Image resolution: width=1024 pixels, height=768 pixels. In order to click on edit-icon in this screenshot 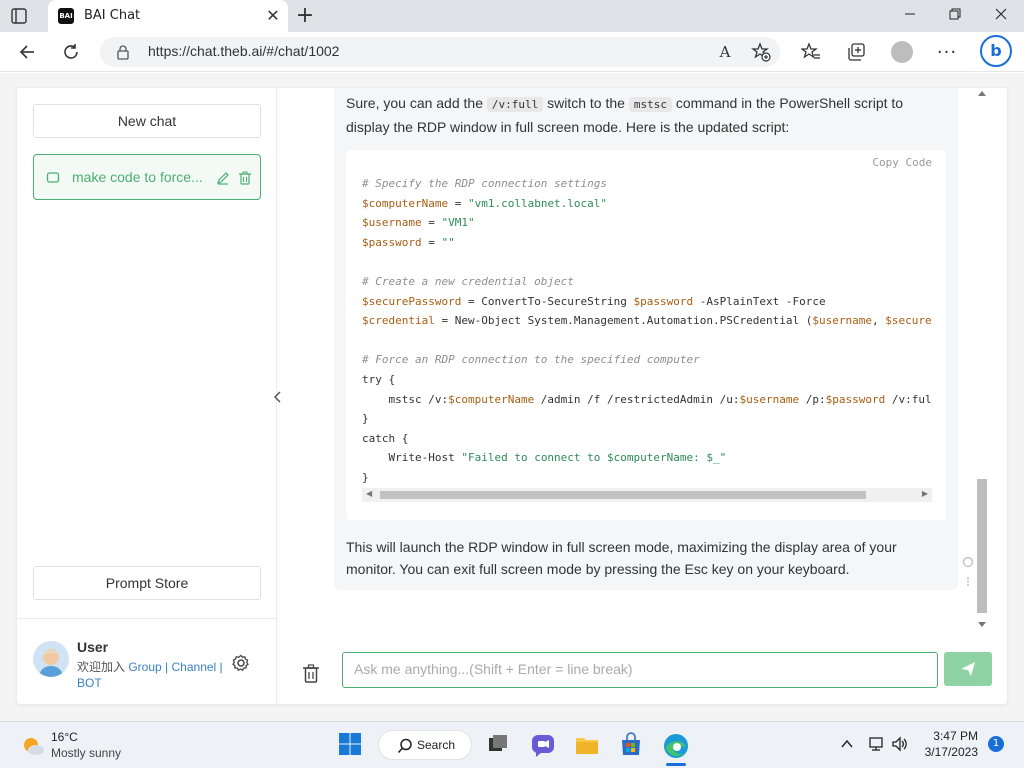, I will do `click(223, 179)`.